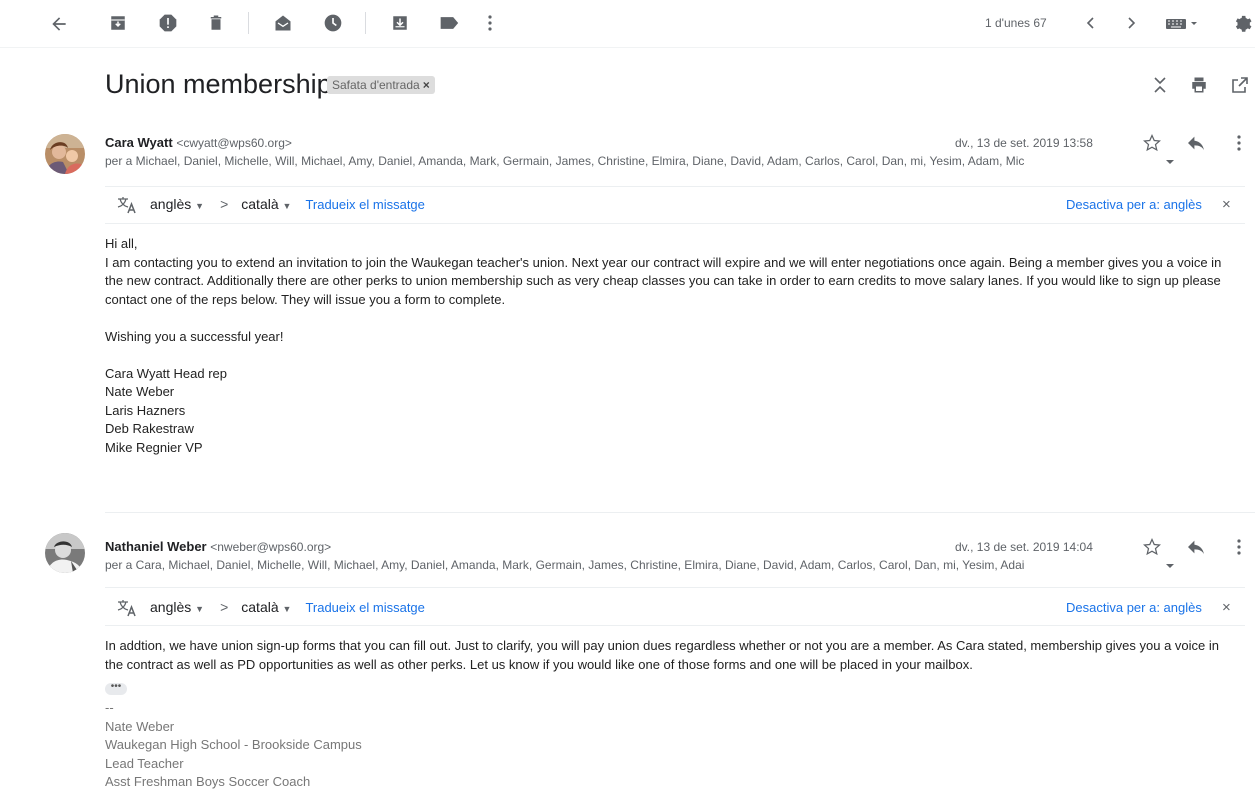  What do you see at coordinates (166, 373) in the screenshot?
I see `body-line: Cara Wyatt Head rep` at bounding box center [166, 373].